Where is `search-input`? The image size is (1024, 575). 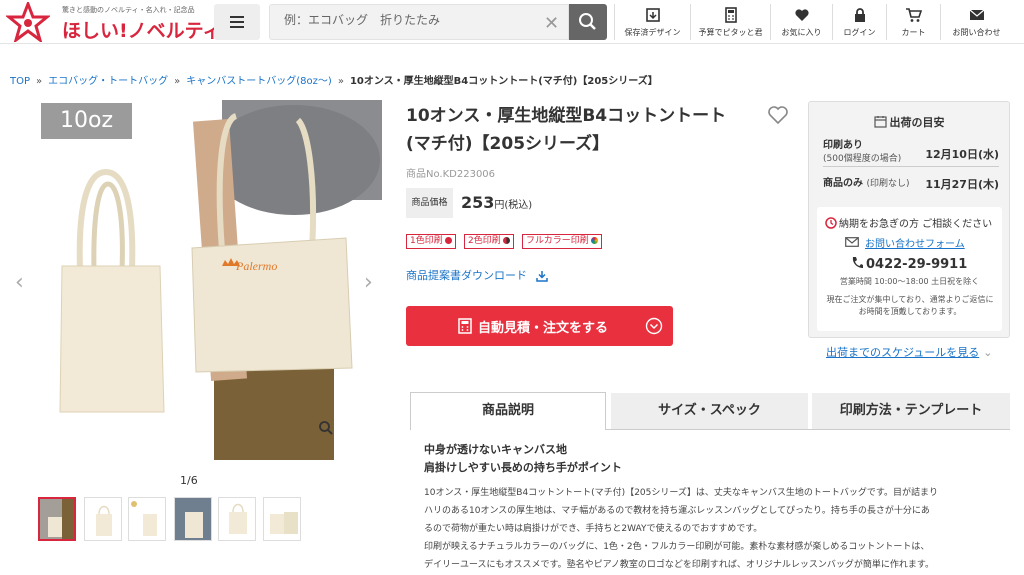
search-input is located at coordinates (409, 20).